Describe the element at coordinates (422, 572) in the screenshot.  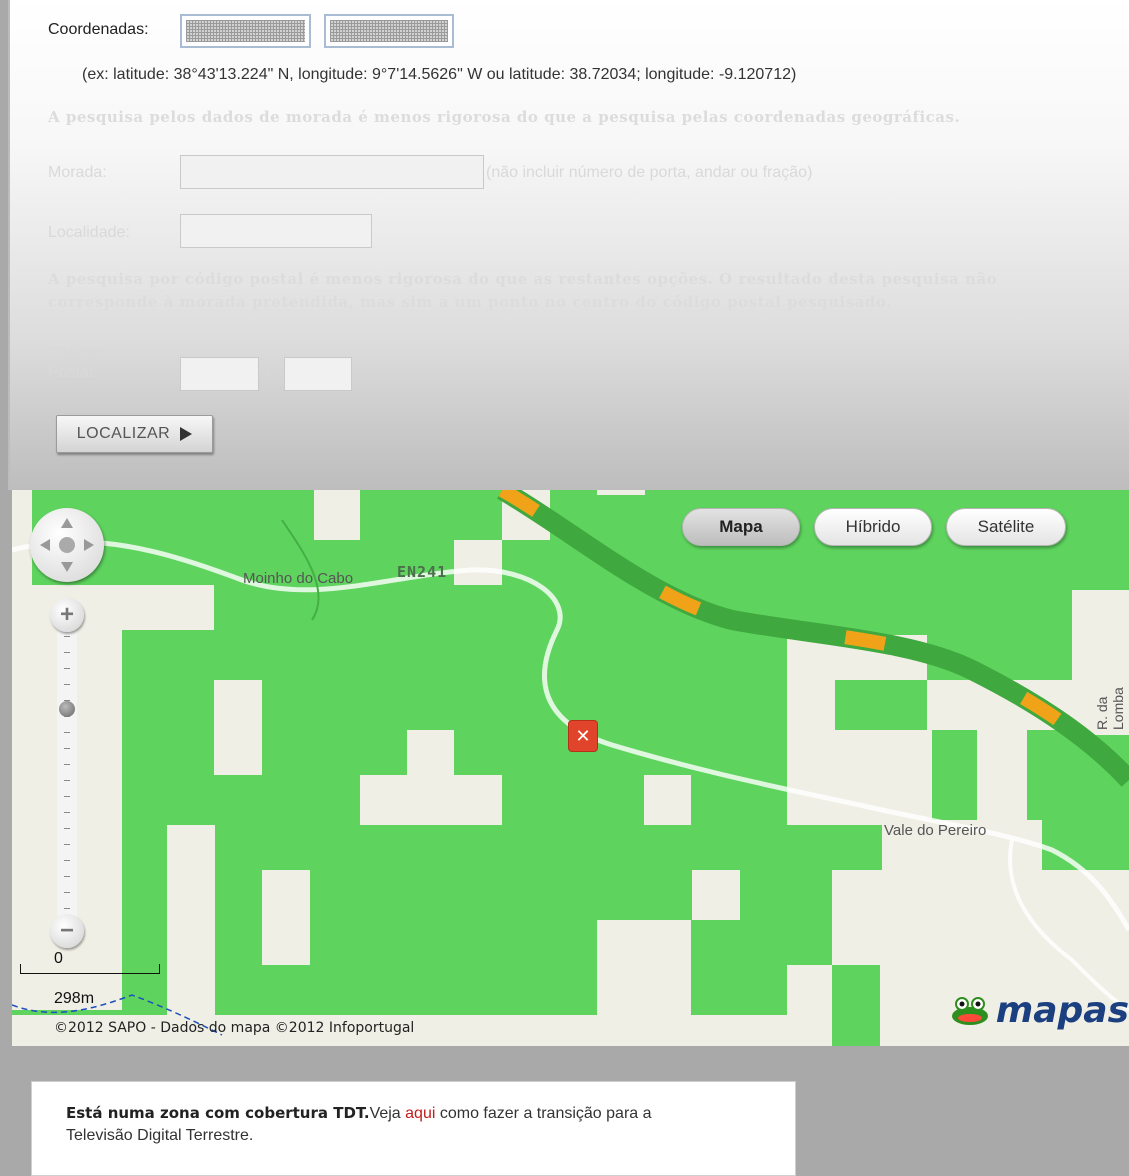
I see `map-label-road: EN241` at that location.